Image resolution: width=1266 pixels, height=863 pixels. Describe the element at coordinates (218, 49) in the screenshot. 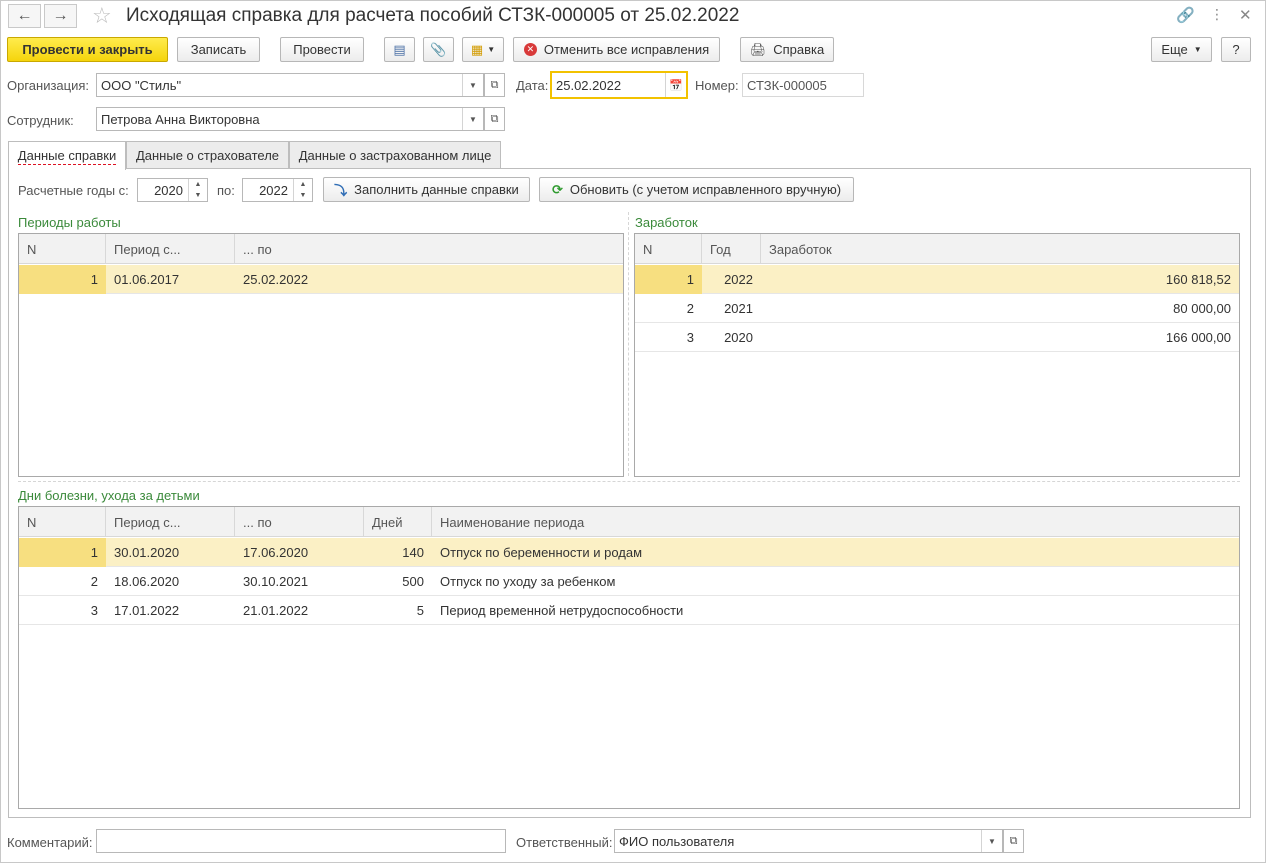

I see `save-button: Записать` at that location.